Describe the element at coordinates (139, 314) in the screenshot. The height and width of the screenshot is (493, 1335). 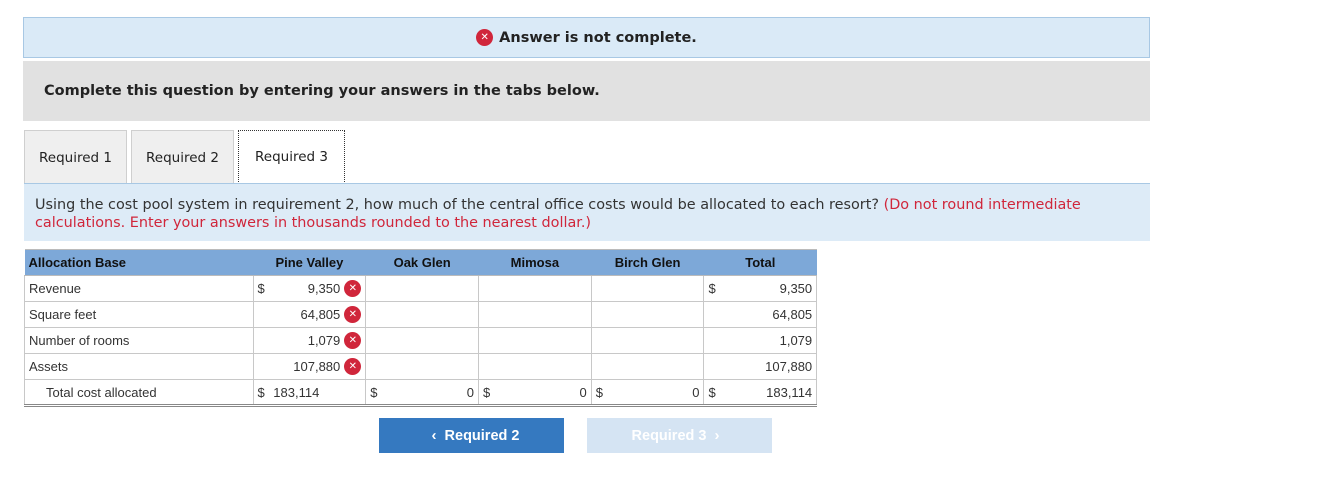
I see `row-label: Square feet` at that location.